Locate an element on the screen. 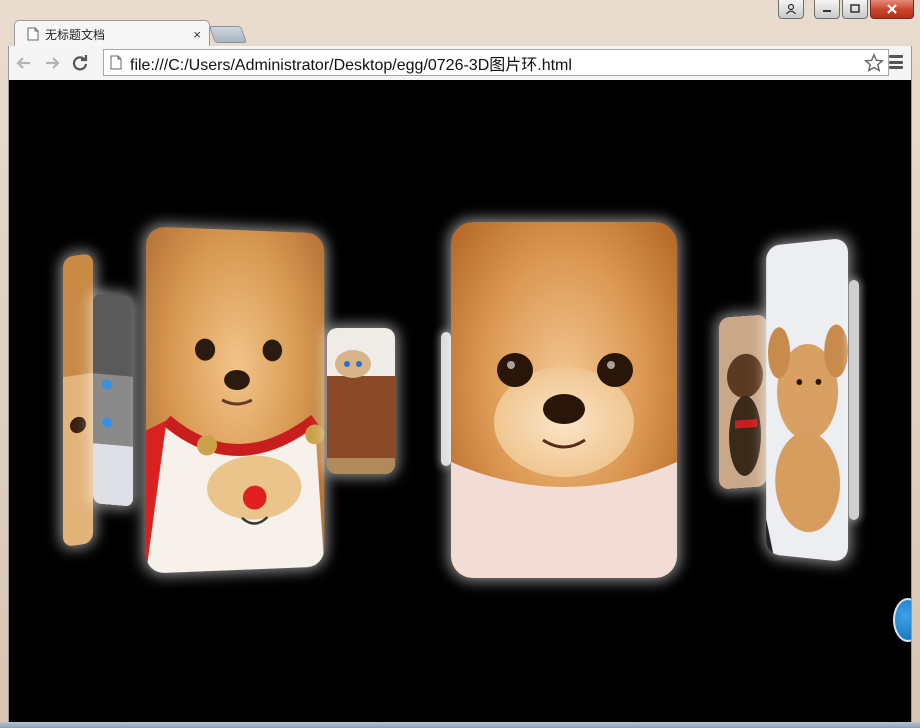 This screenshot has height=728, width=920. carousel-card-center is located at coordinates (564, 400).